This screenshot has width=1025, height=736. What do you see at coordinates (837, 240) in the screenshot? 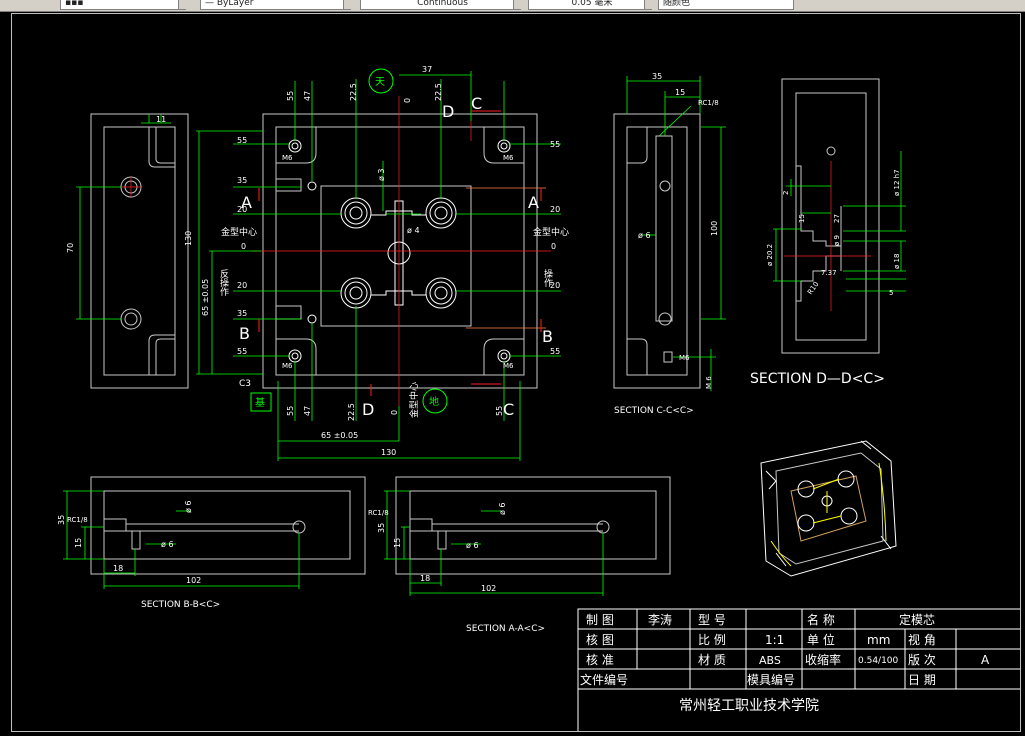
I see `d-dim-dia9: ø 9` at bounding box center [837, 240].